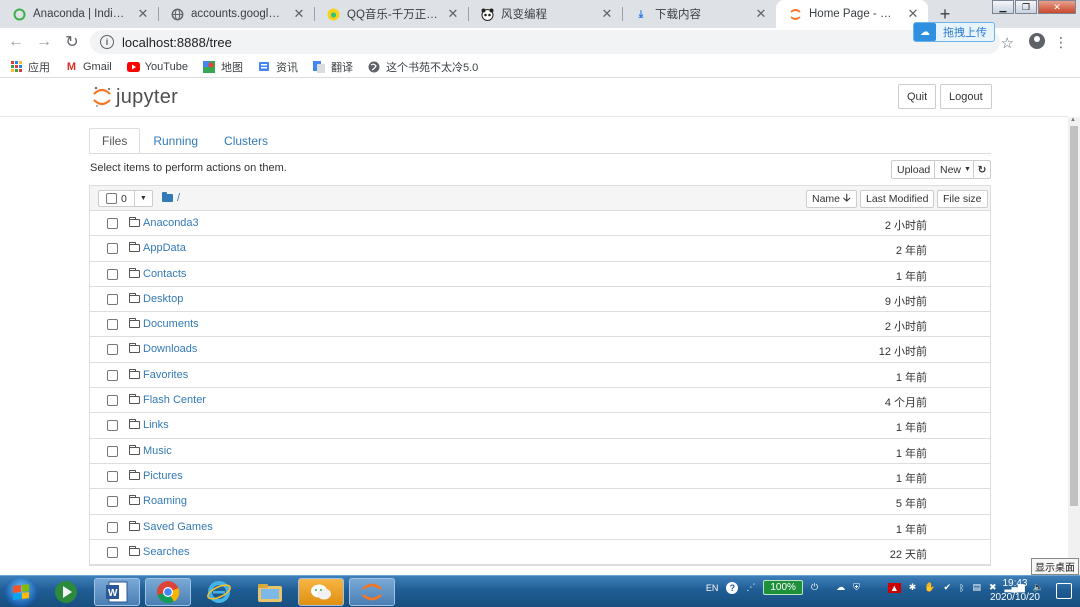 The height and width of the screenshot is (607, 1080). What do you see at coordinates (171, 198) in the screenshot?
I see `breadcrumb: /` at bounding box center [171, 198].